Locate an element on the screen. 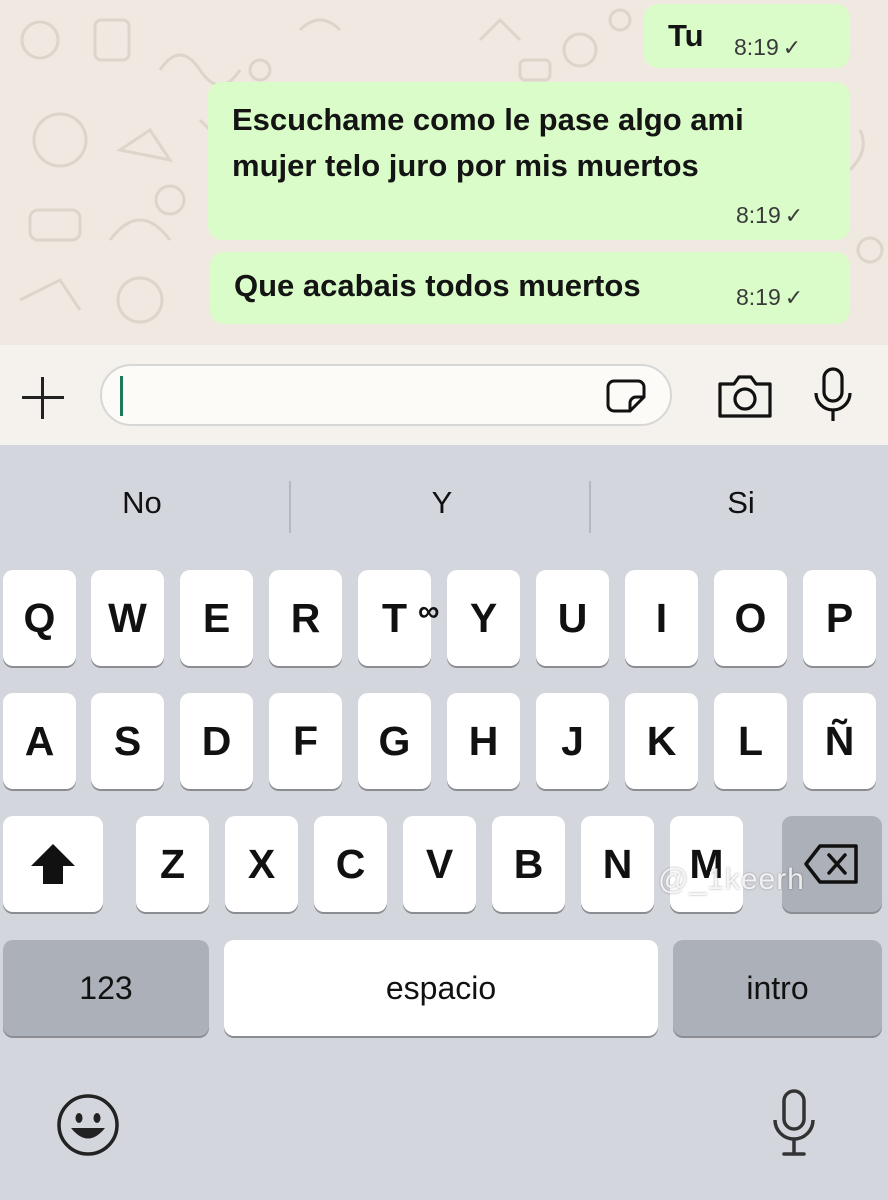 This screenshot has height=1200, width=888. key-label: S is located at coordinates (127, 740).